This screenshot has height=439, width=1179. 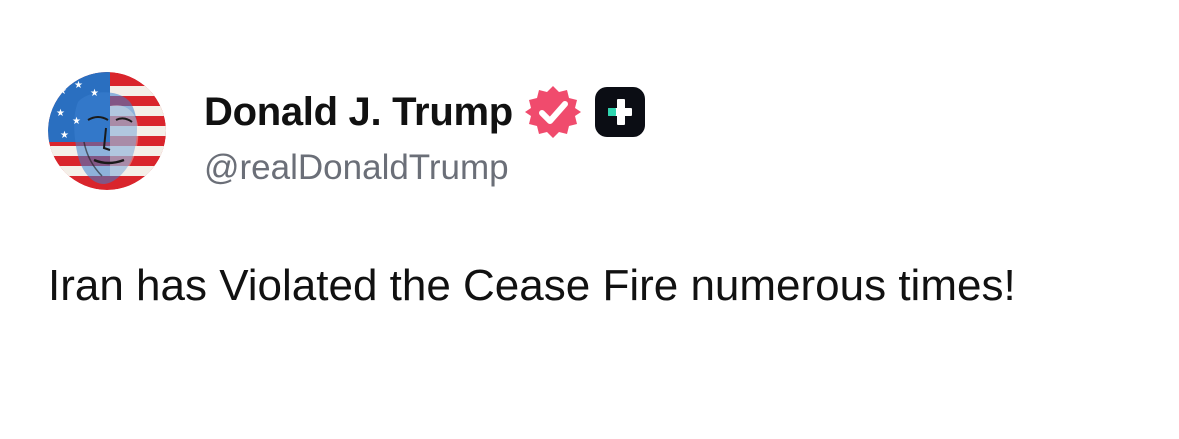 I want to click on author-name-row: Donald J. Trump, so click(x=424, y=112).